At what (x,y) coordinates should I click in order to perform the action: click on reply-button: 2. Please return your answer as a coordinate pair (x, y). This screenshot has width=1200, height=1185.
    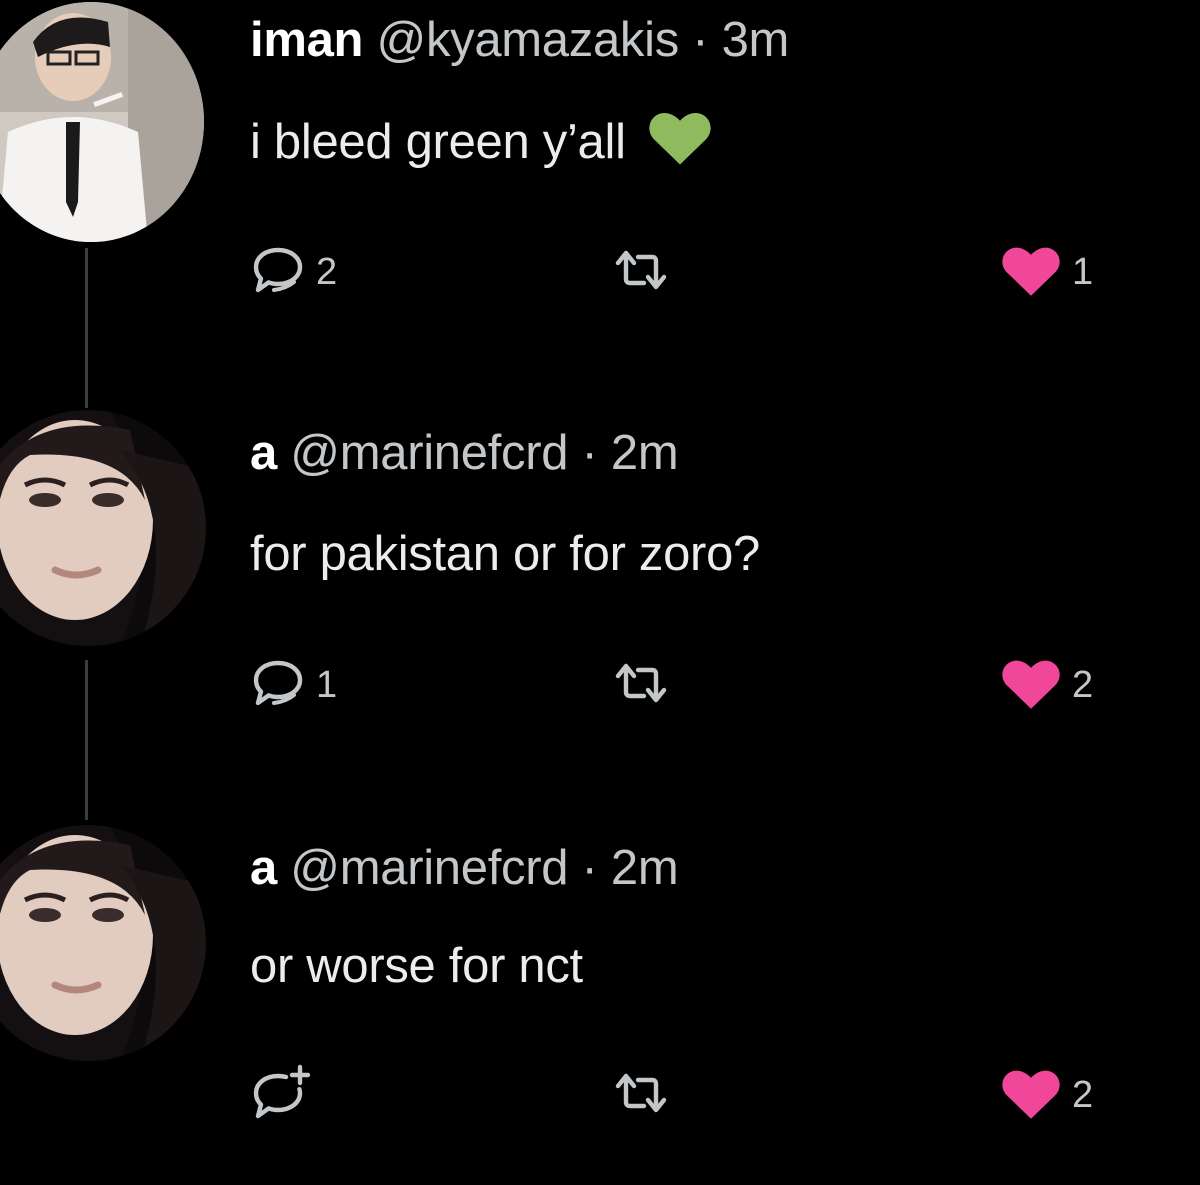
    Looking at the image, I should click on (293, 272).